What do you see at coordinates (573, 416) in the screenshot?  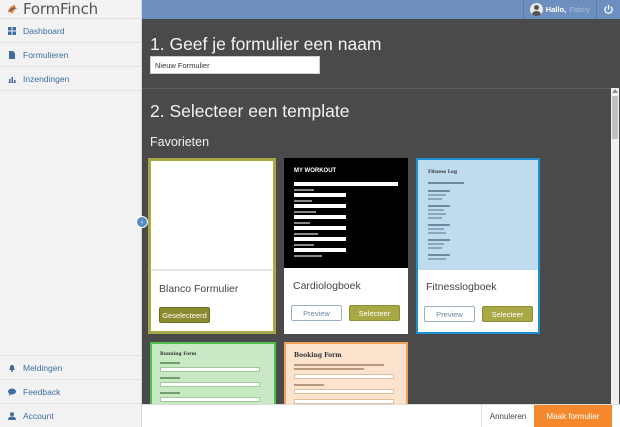 I see `create-form-button: Maak formulier` at bounding box center [573, 416].